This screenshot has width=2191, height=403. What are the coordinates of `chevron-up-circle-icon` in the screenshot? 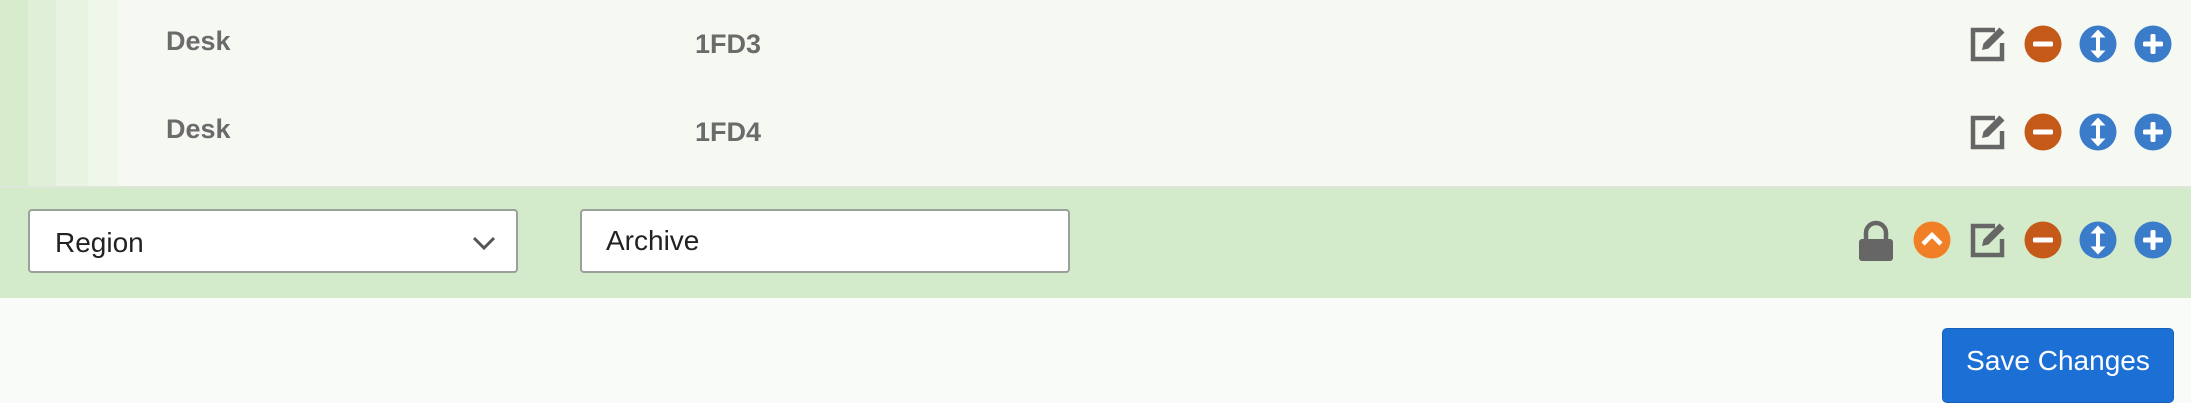 It's located at (1932, 240).